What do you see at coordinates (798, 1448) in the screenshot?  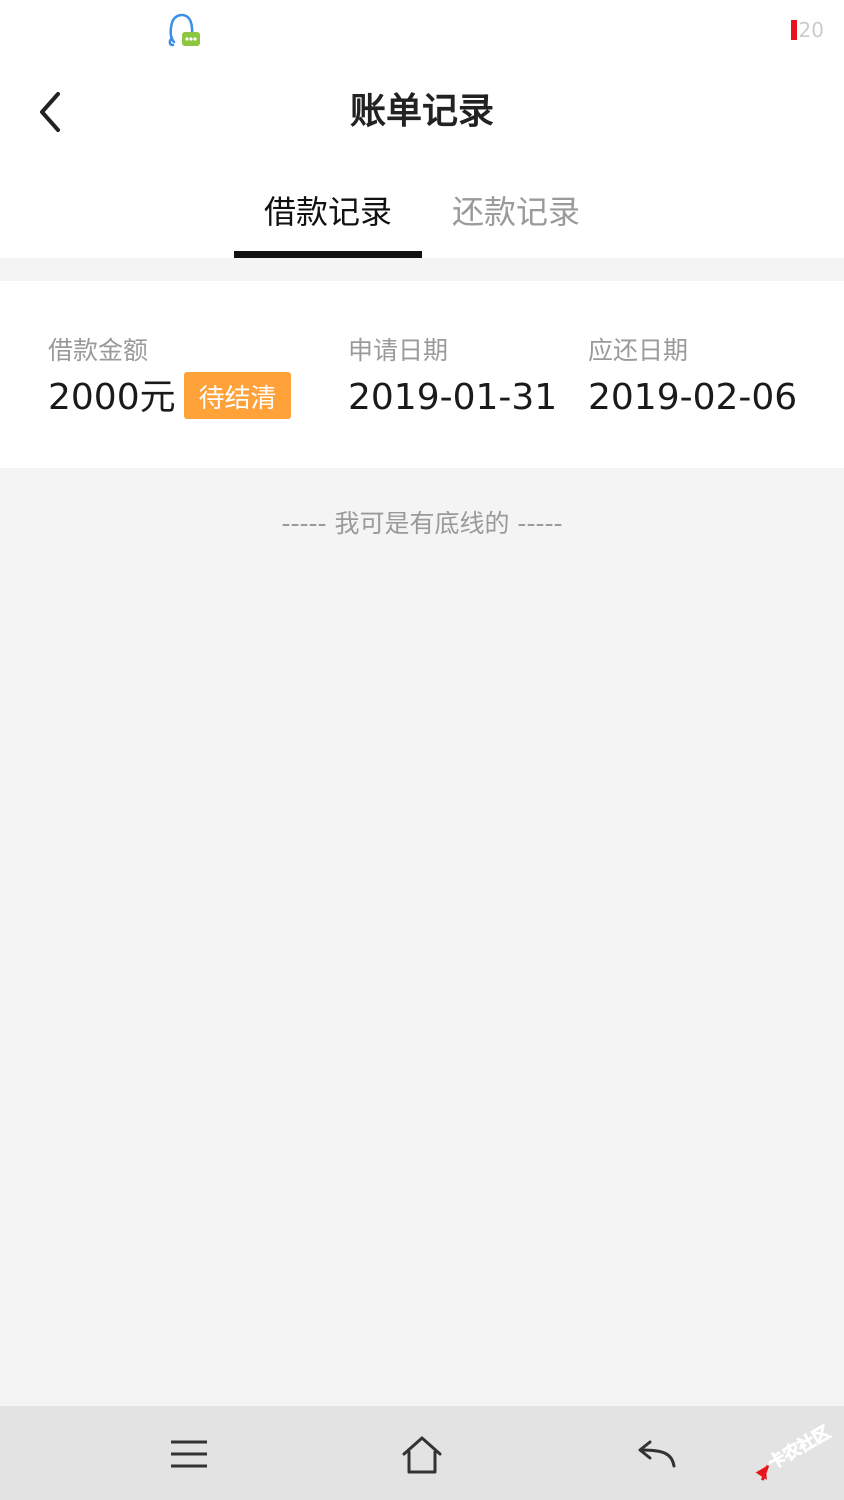 I see `watermark-text: 卡农社区` at bounding box center [798, 1448].